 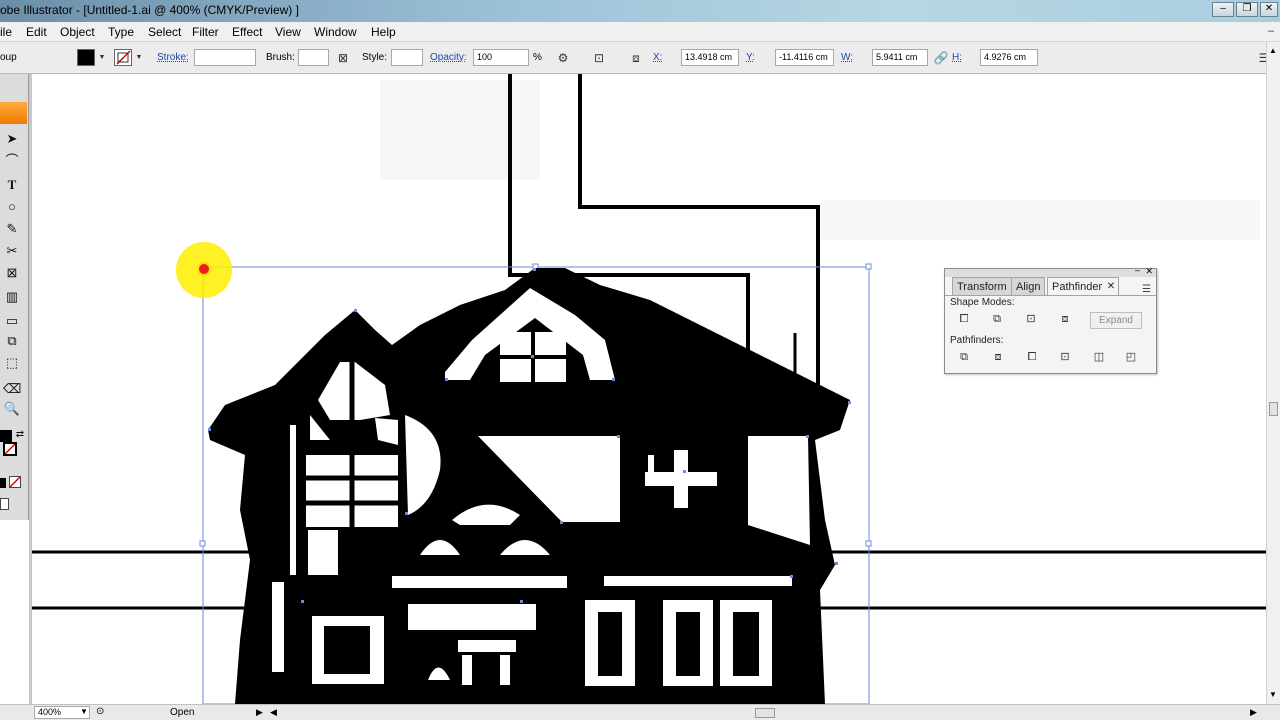 What do you see at coordinates (750, 57) in the screenshot?
I see `y-label: Y:` at bounding box center [750, 57].